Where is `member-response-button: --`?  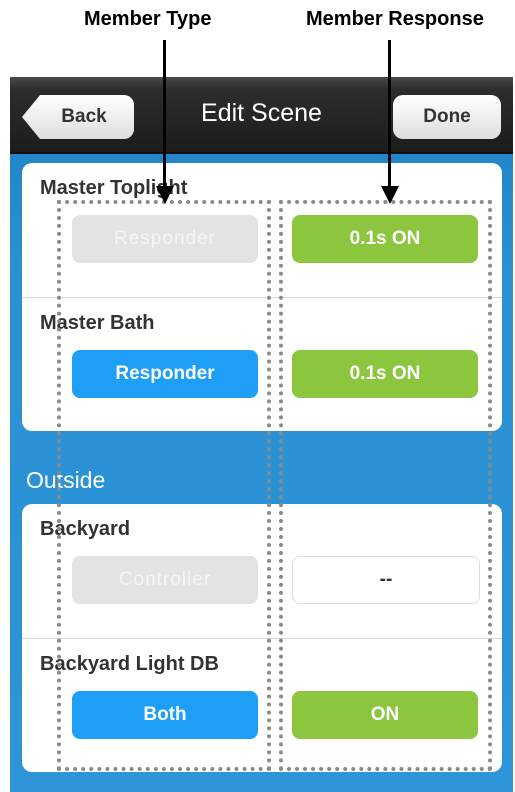
member-response-button: -- is located at coordinates (386, 580).